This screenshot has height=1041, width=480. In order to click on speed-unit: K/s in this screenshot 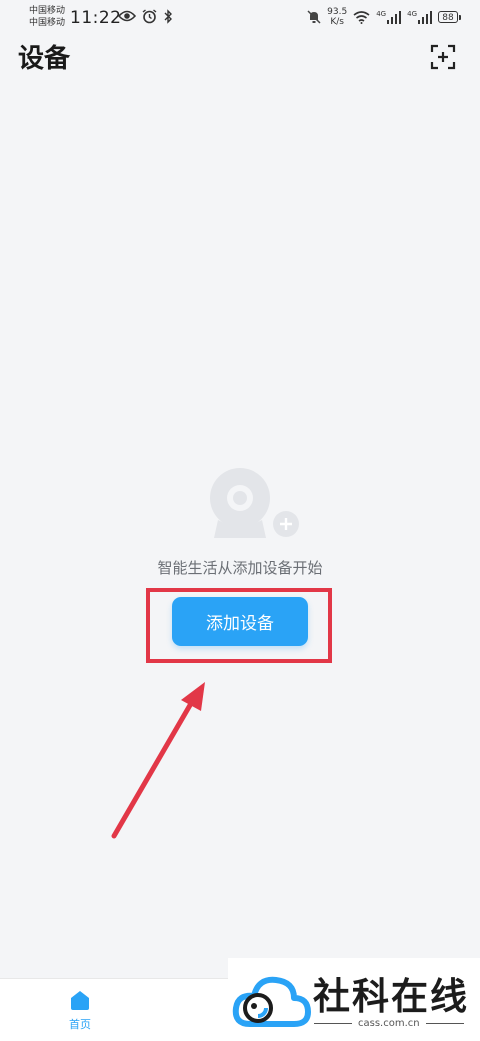, I will do `click(337, 22)`.